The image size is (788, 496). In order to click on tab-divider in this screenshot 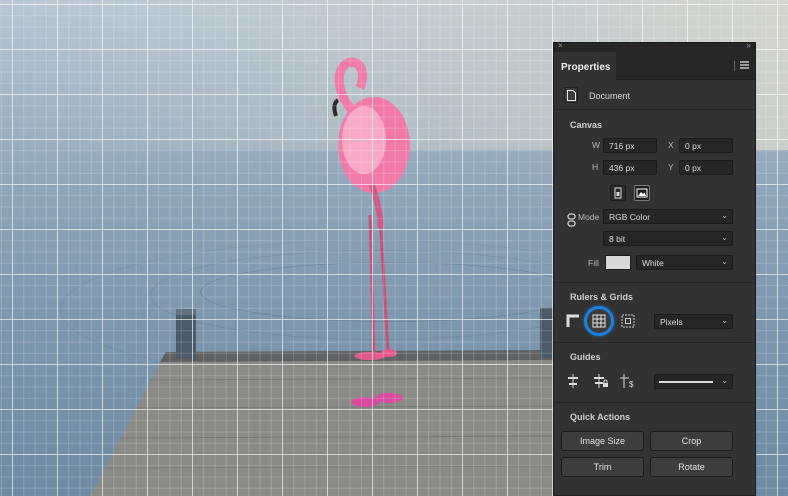, I will do `click(734, 66)`.